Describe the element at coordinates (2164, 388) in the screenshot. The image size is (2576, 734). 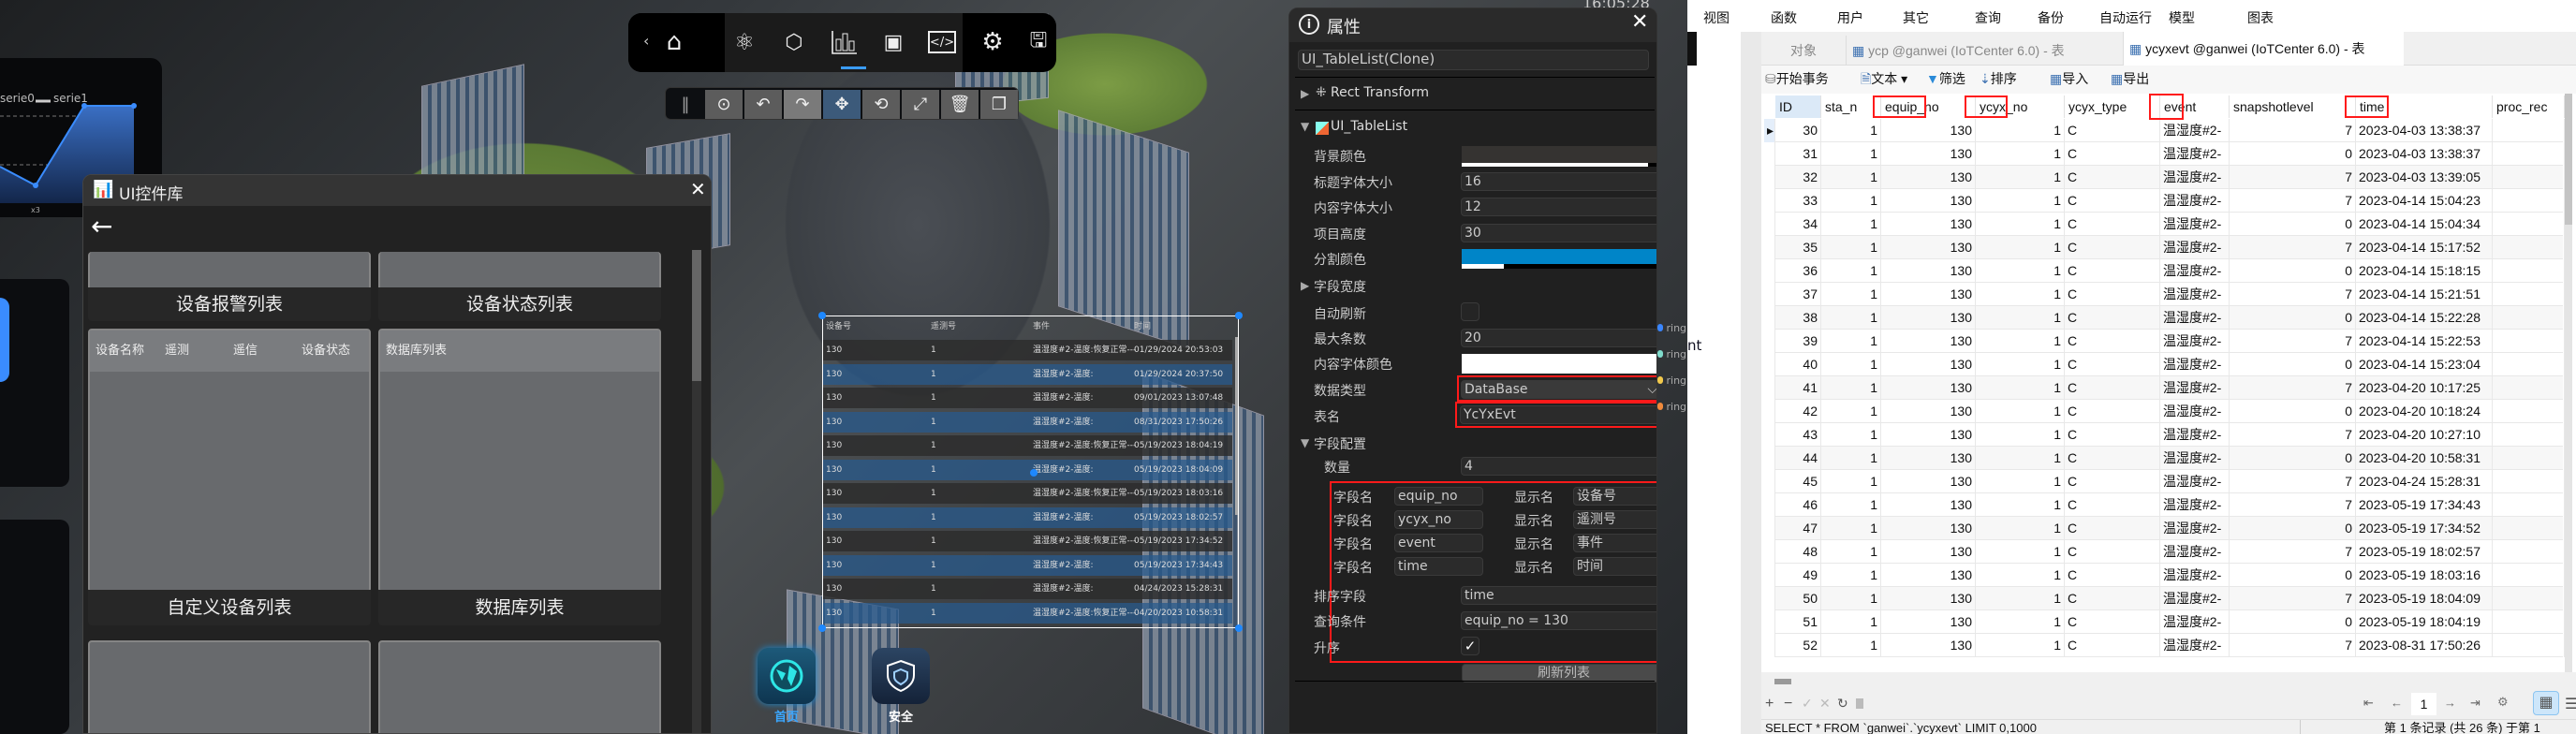
I see `table-row: 41 1 130 1 C 温湿度#2- 7 2023-04-20 10:17:25` at that location.